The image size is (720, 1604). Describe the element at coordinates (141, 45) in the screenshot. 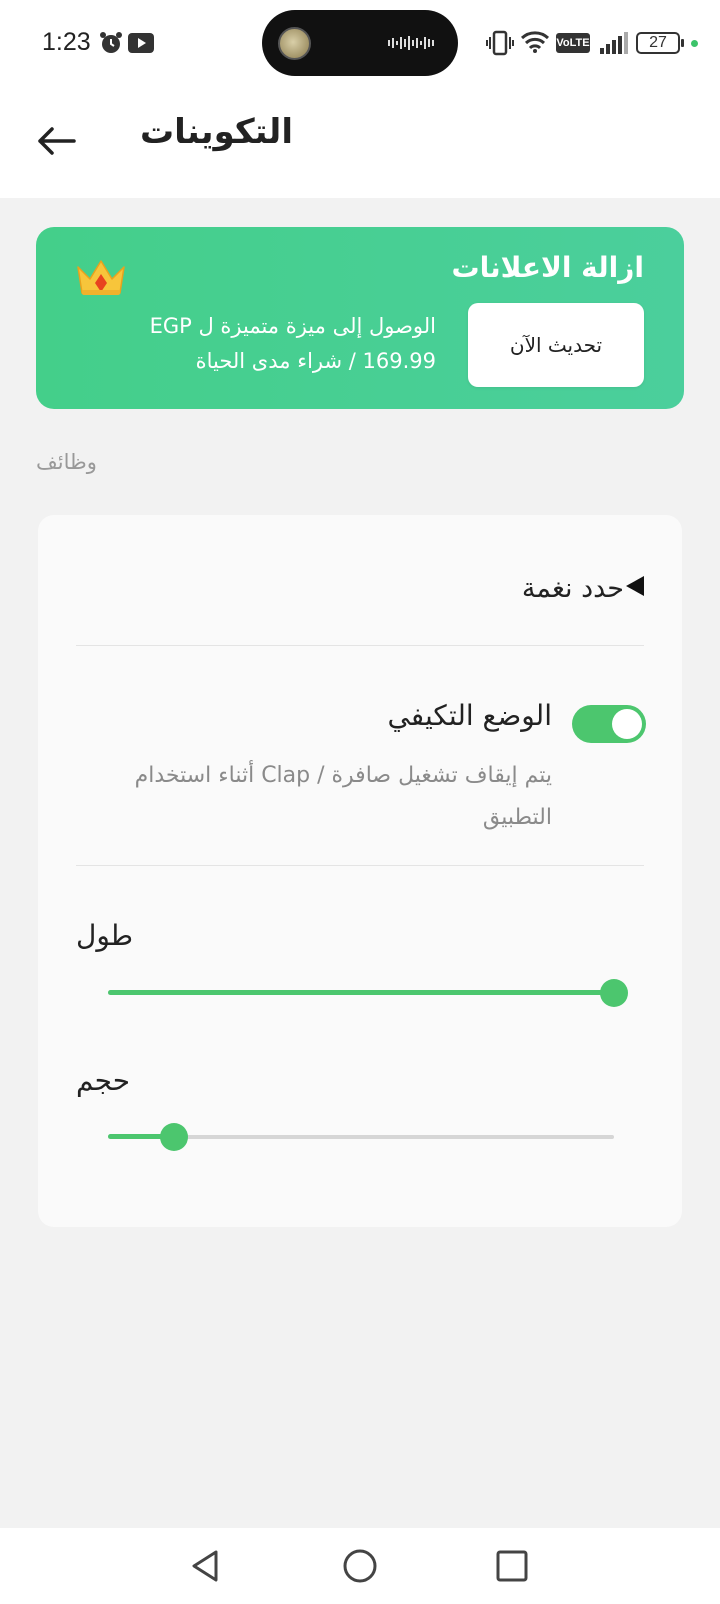

I see `youtube-icon` at that location.